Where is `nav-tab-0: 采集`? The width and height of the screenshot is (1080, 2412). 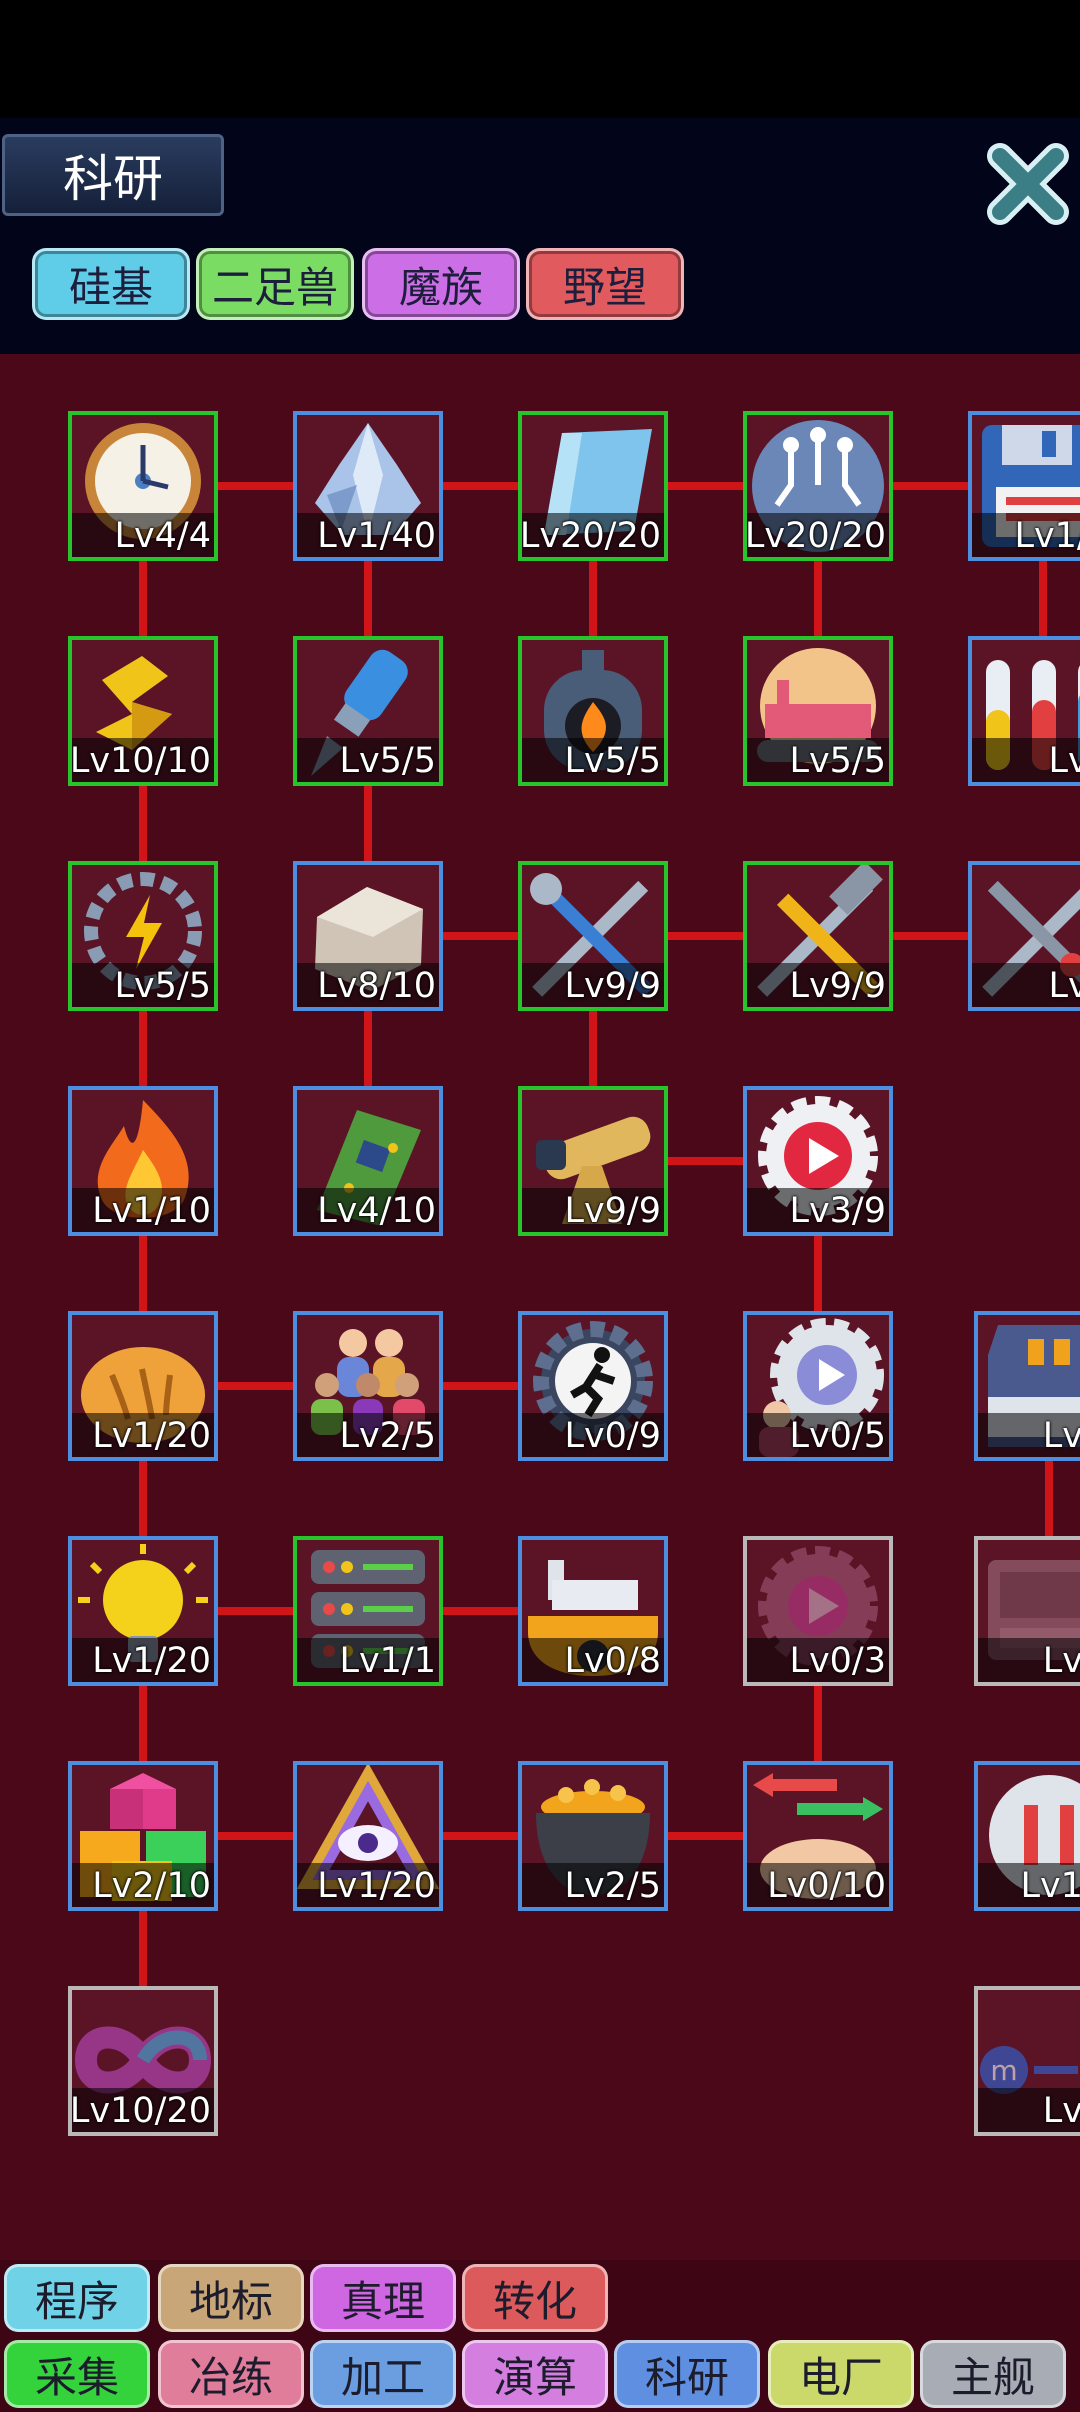
nav-tab-0: 采集 is located at coordinates (77, 2374).